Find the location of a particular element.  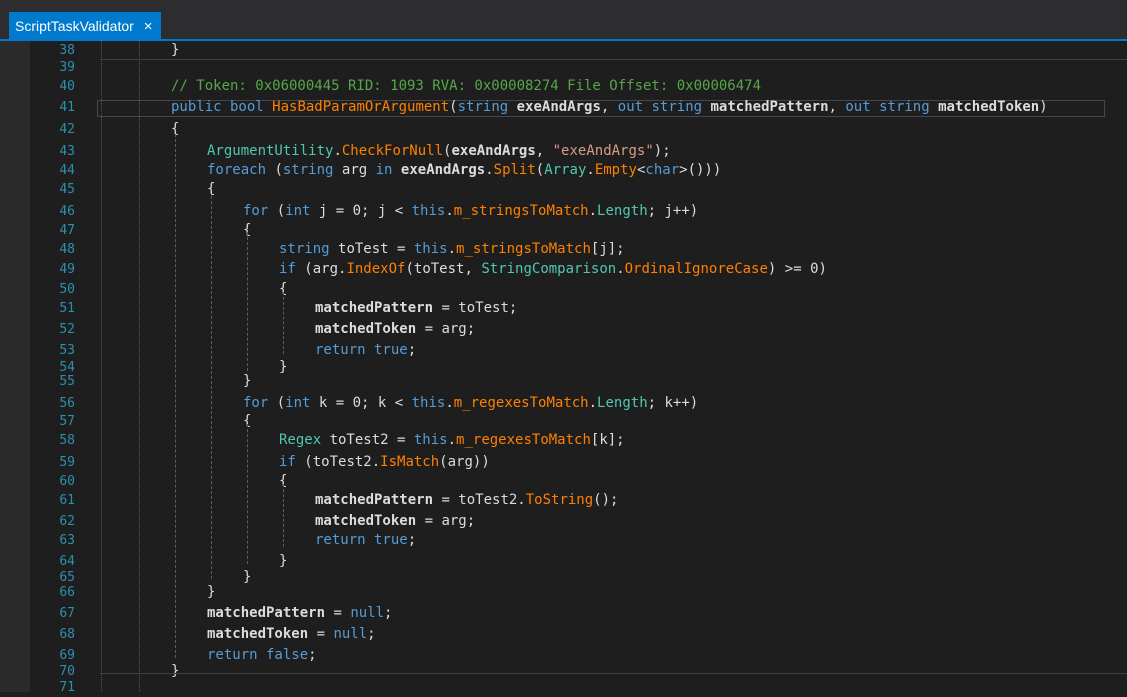

code-token: ) >= 0) is located at coordinates (797, 269).